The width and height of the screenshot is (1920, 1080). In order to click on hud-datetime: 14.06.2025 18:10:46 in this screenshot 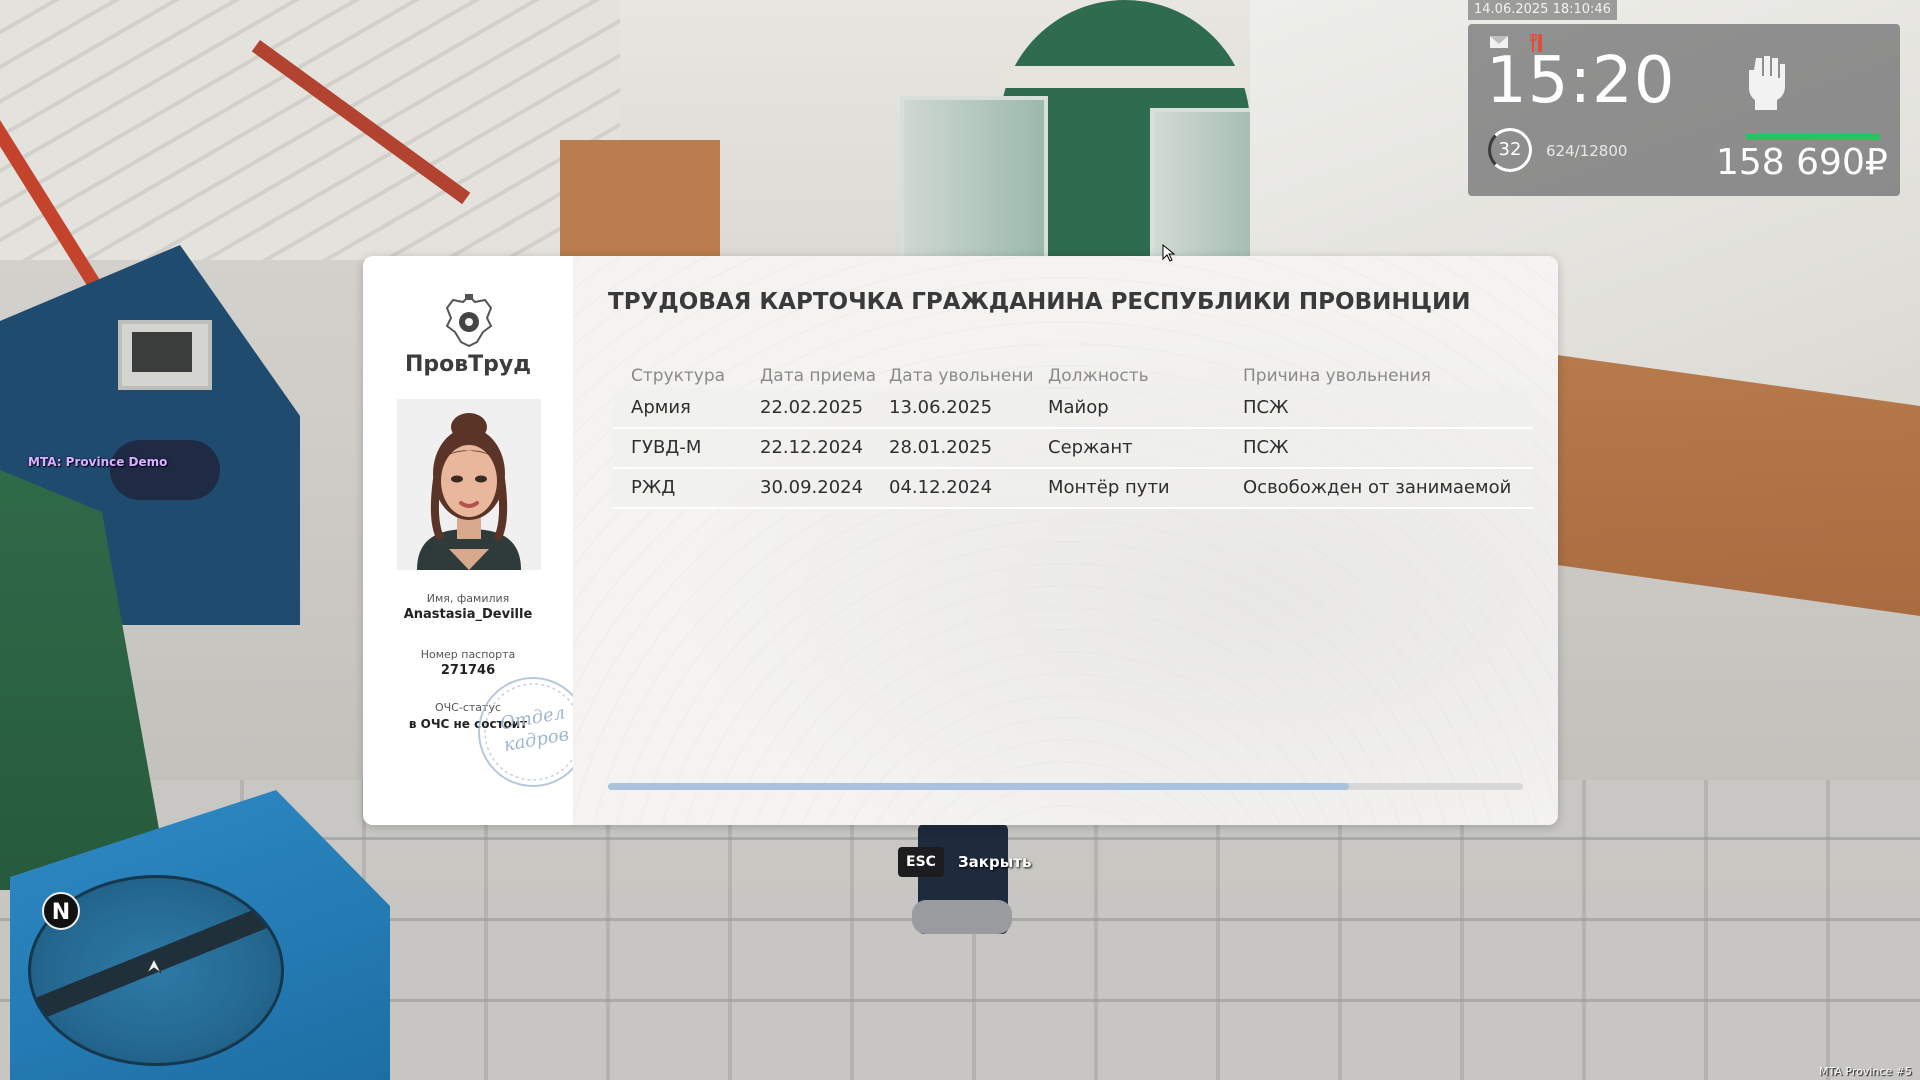, I will do `click(1542, 10)`.